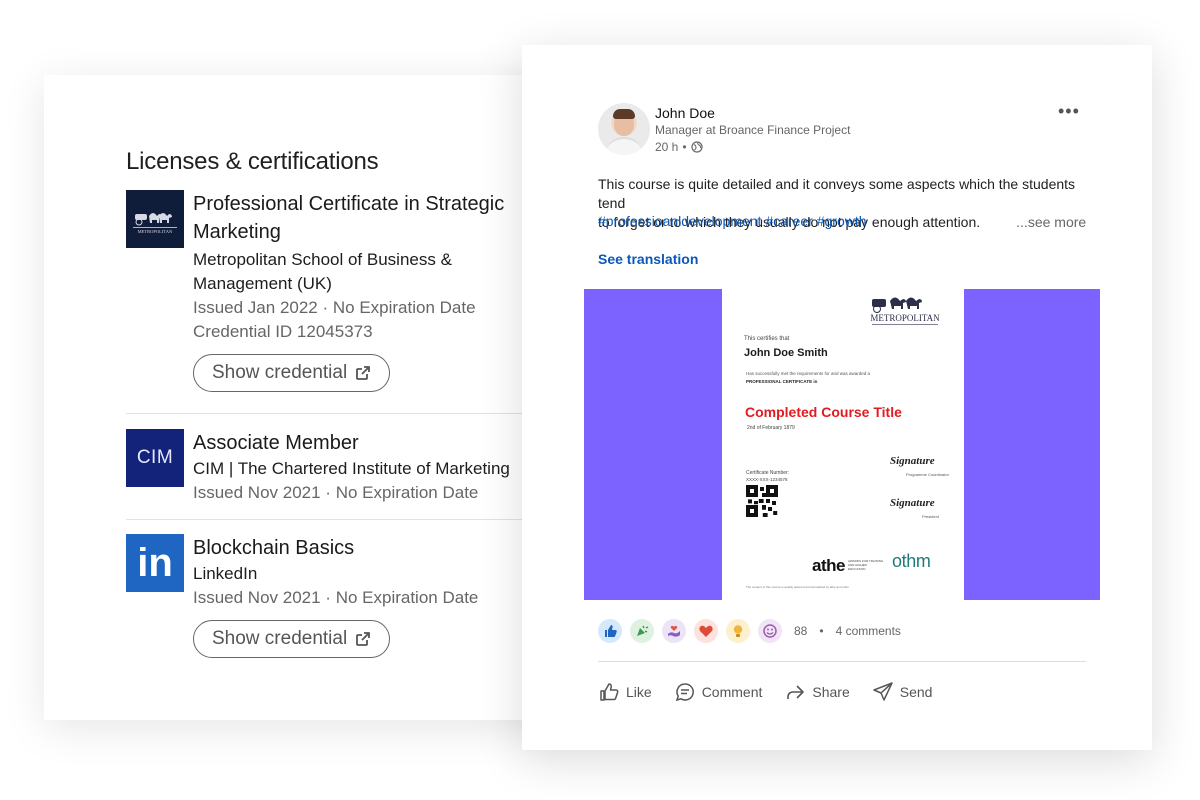 This screenshot has height=800, width=1200. Describe the element at coordinates (905, 318) in the screenshot. I see `metropolitan-brand-text: METROPOLITAN` at that location.